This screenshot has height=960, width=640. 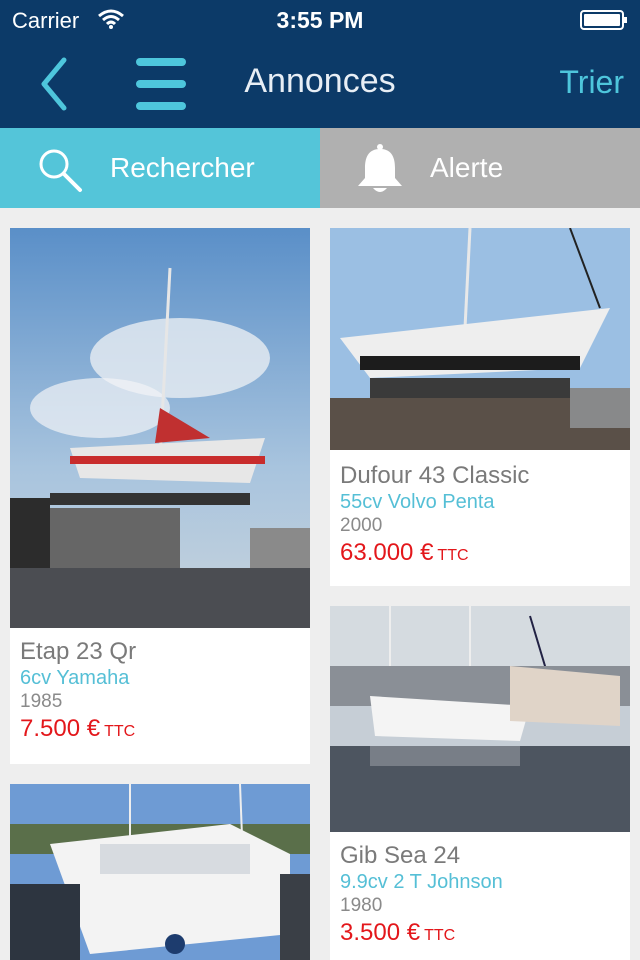 I want to click on battery-icon, so click(x=603, y=20).